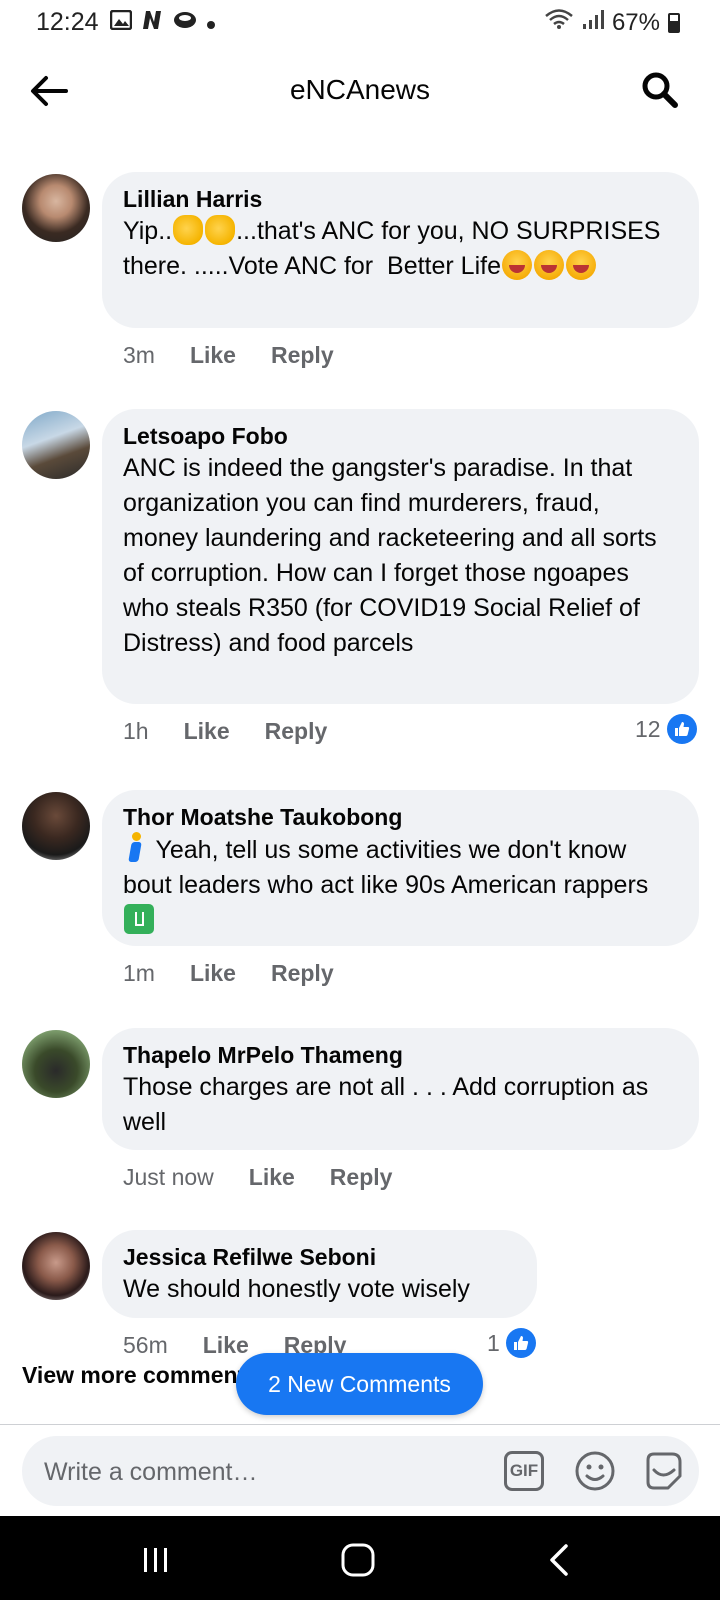  What do you see at coordinates (139, 919) in the screenshot?
I see `litter-bin-emoji` at bounding box center [139, 919].